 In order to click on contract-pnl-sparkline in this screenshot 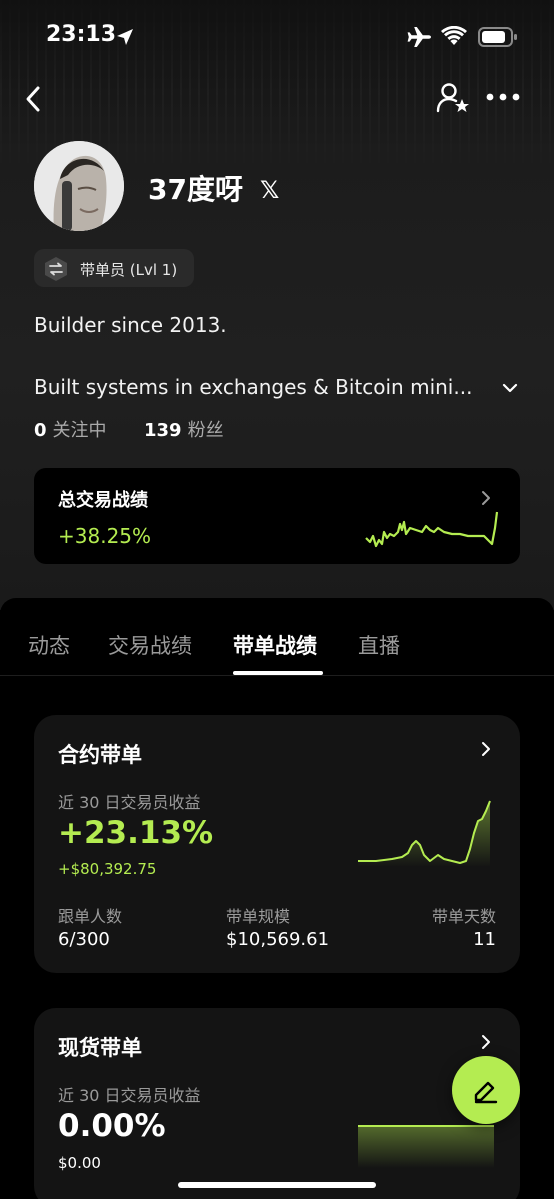, I will do `click(424, 833)`.